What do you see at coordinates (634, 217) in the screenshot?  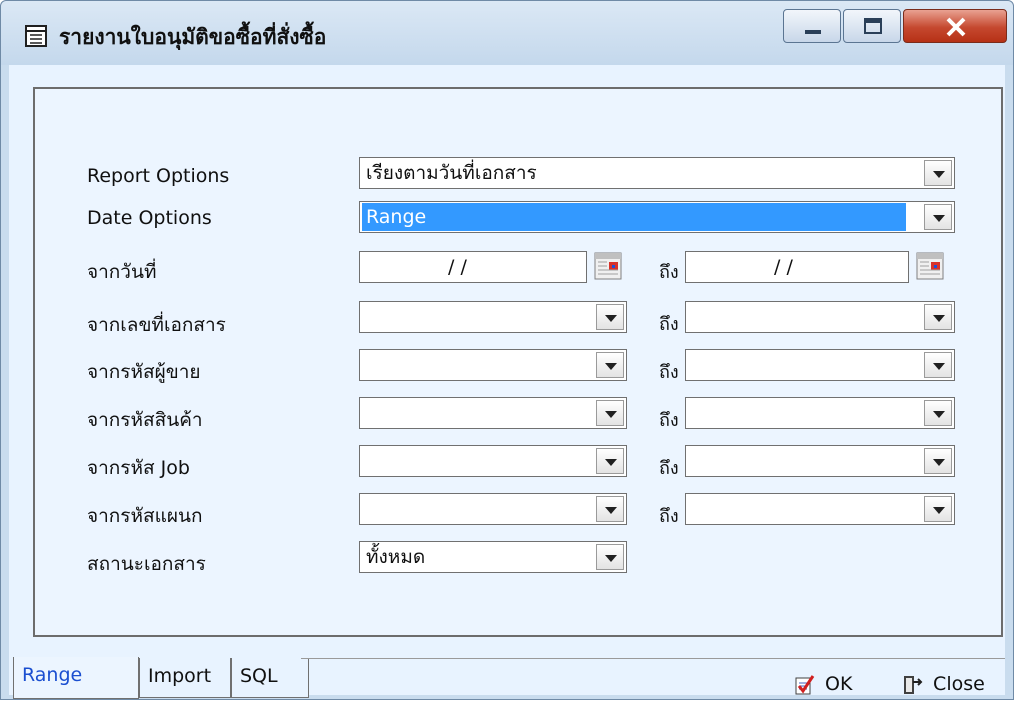 I see `date-options-value: Range` at bounding box center [634, 217].